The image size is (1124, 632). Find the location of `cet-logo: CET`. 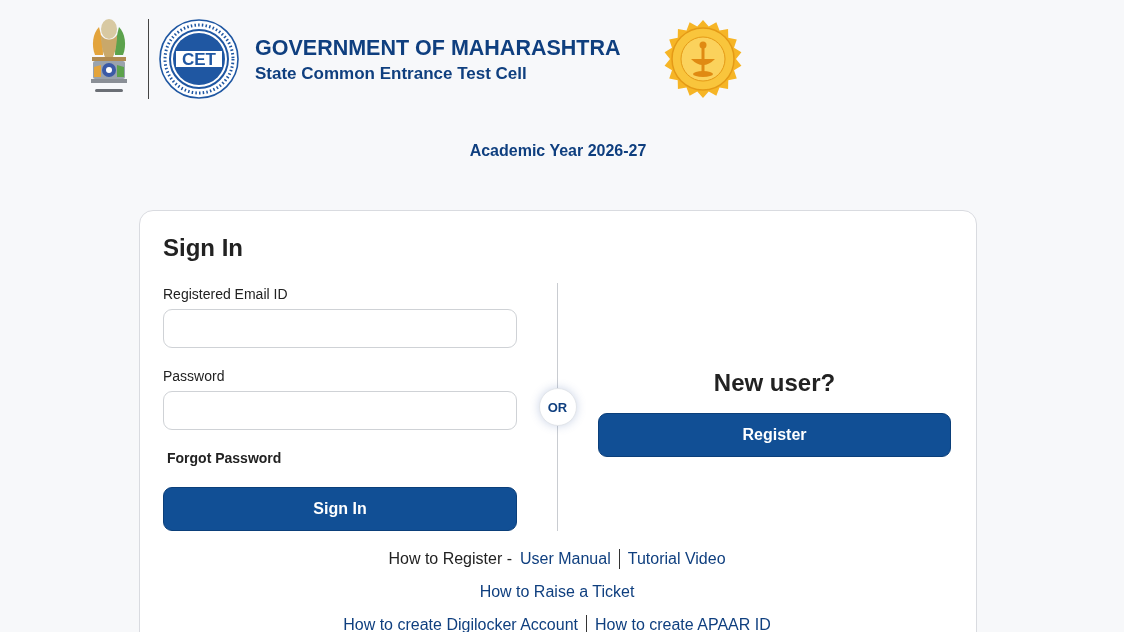

cet-logo: CET is located at coordinates (199, 59).